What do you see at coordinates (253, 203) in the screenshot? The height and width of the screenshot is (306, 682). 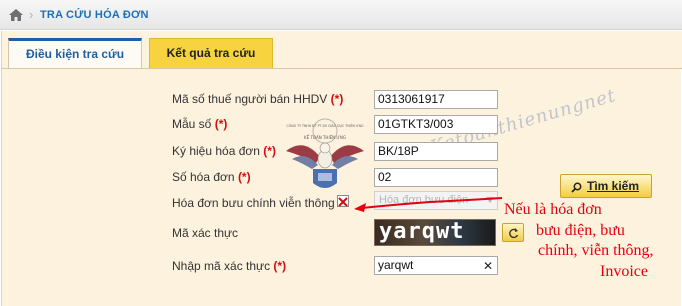 I see `postal-invoice-label: Hóa đơn bưu chính viễn thông` at bounding box center [253, 203].